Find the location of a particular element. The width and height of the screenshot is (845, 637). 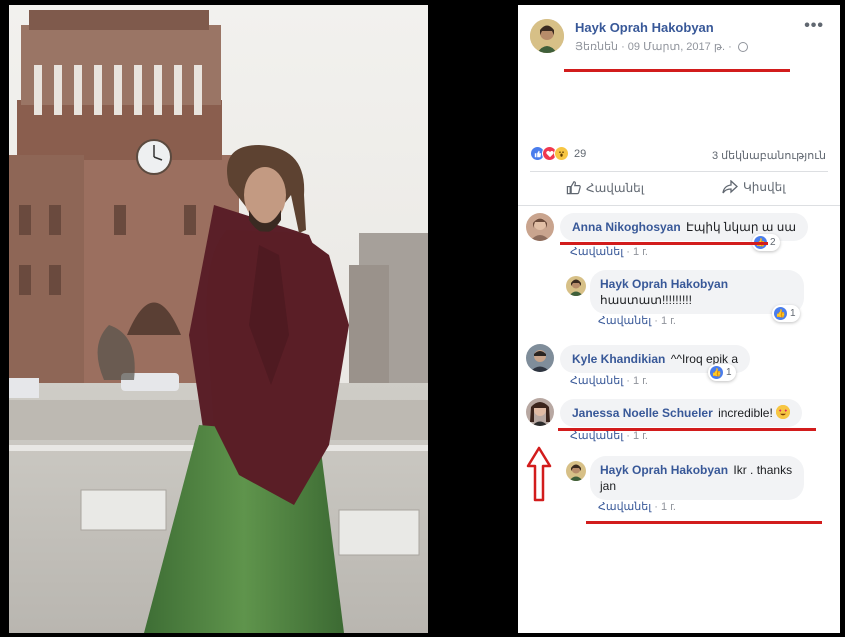

more-options-icon: ••• is located at coordinates (814, 26).